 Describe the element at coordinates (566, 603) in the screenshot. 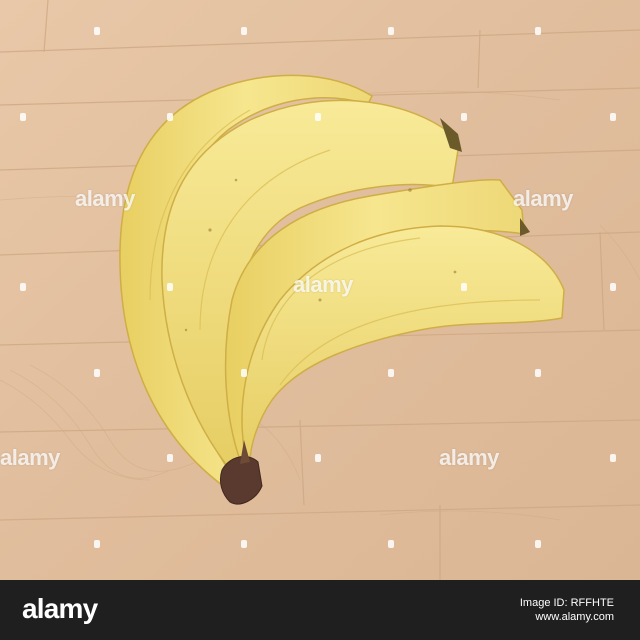

I see `image-id-label: Image ID: RFFHTE` at that location.